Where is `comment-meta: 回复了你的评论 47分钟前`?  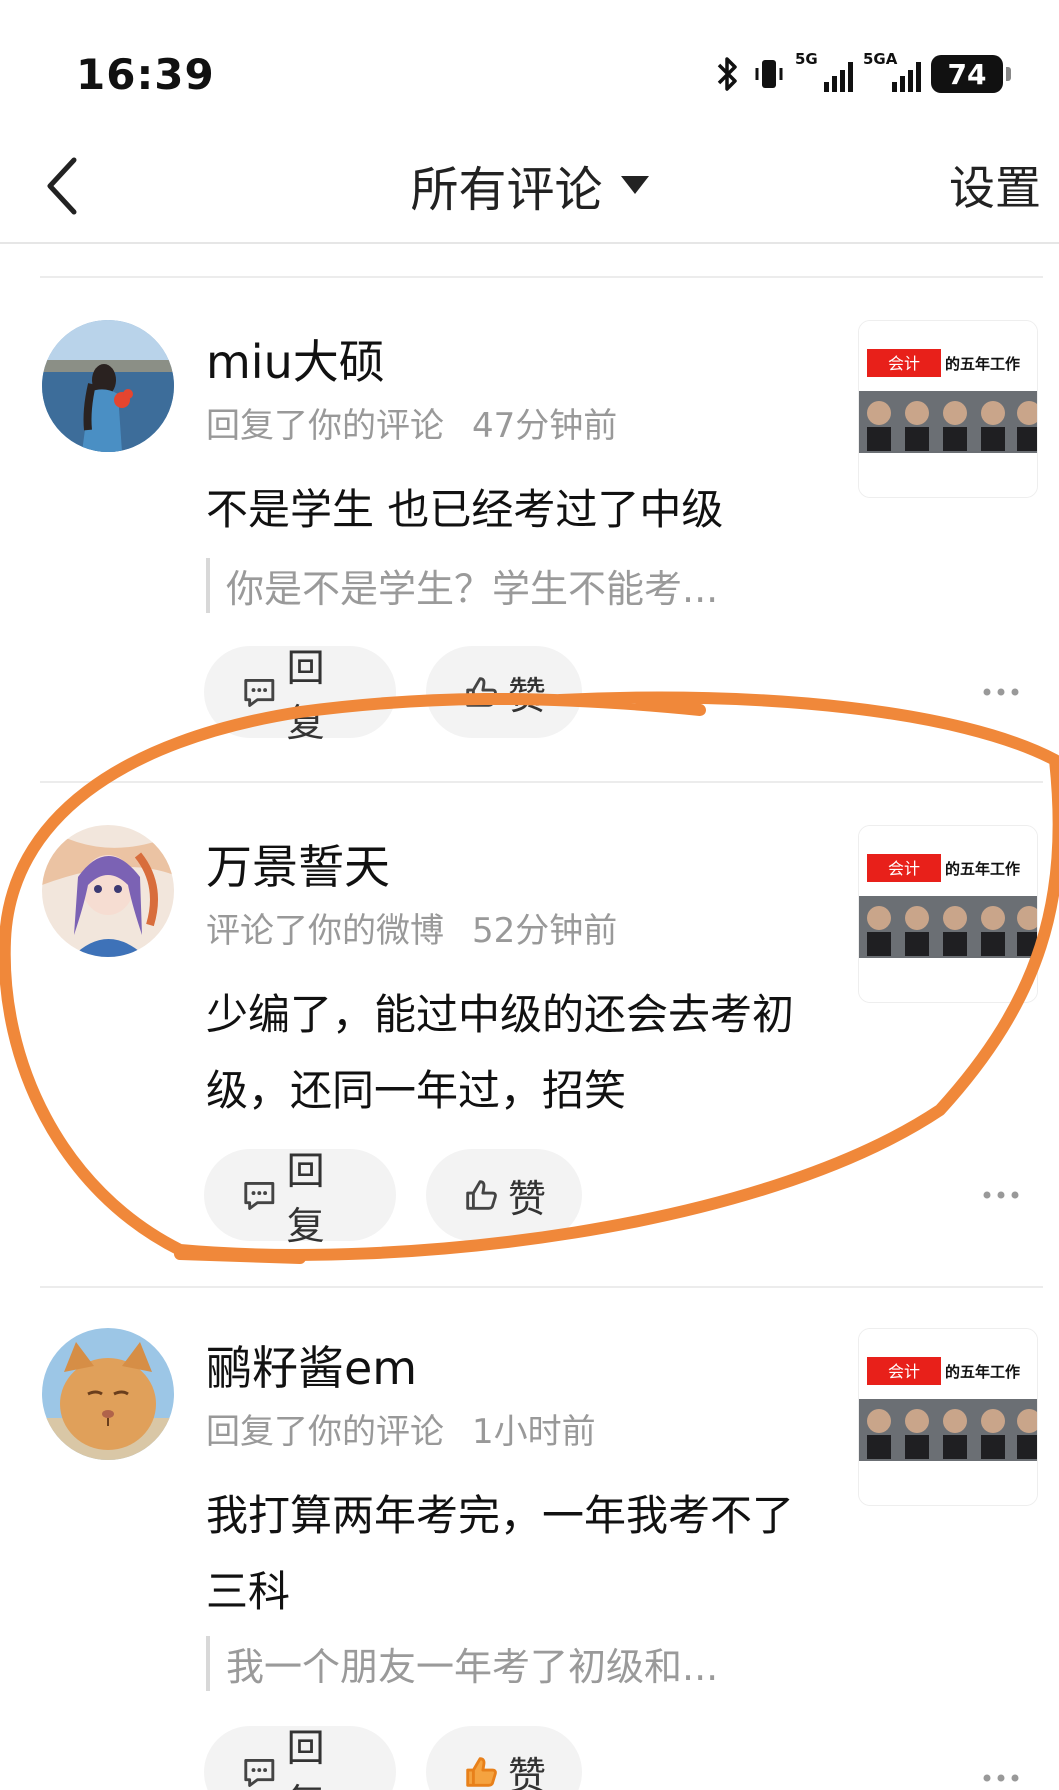 comment-meta: 回复了你的评论 47分钟前 is located at coordinates (411, 422).